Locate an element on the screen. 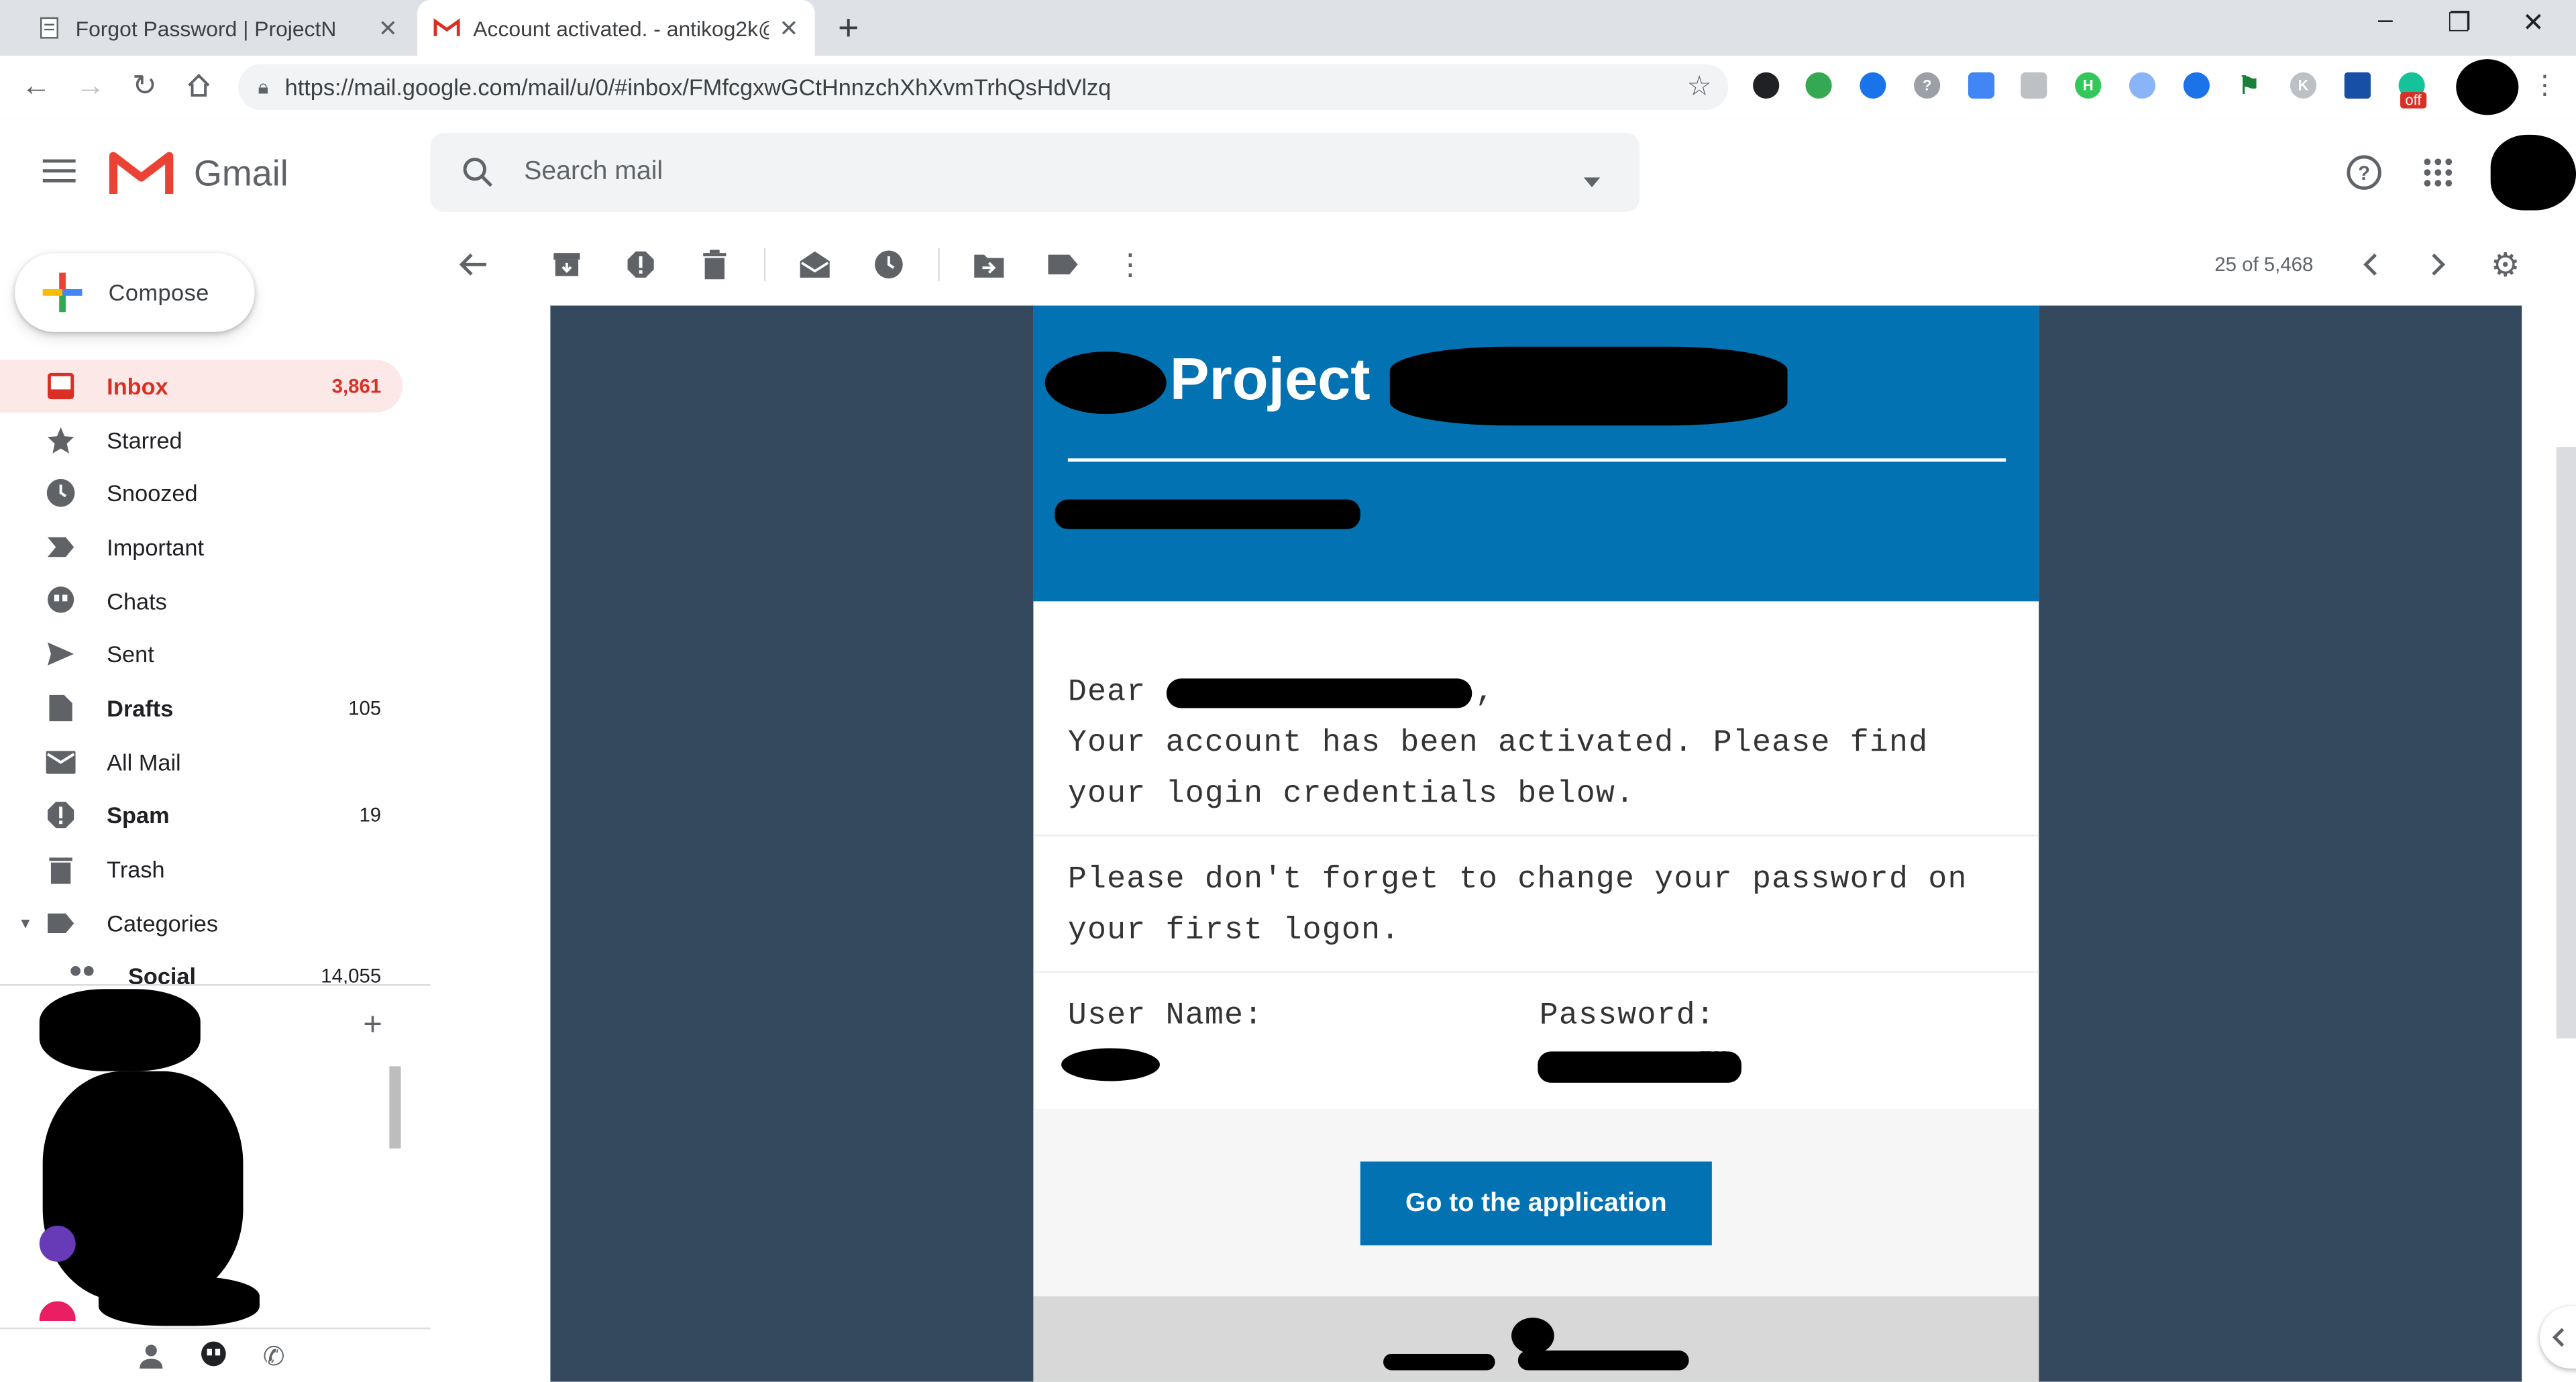 The image size is (2576, 1382). sidebar-item-sent: Sent is located at coordinates (201, 654).